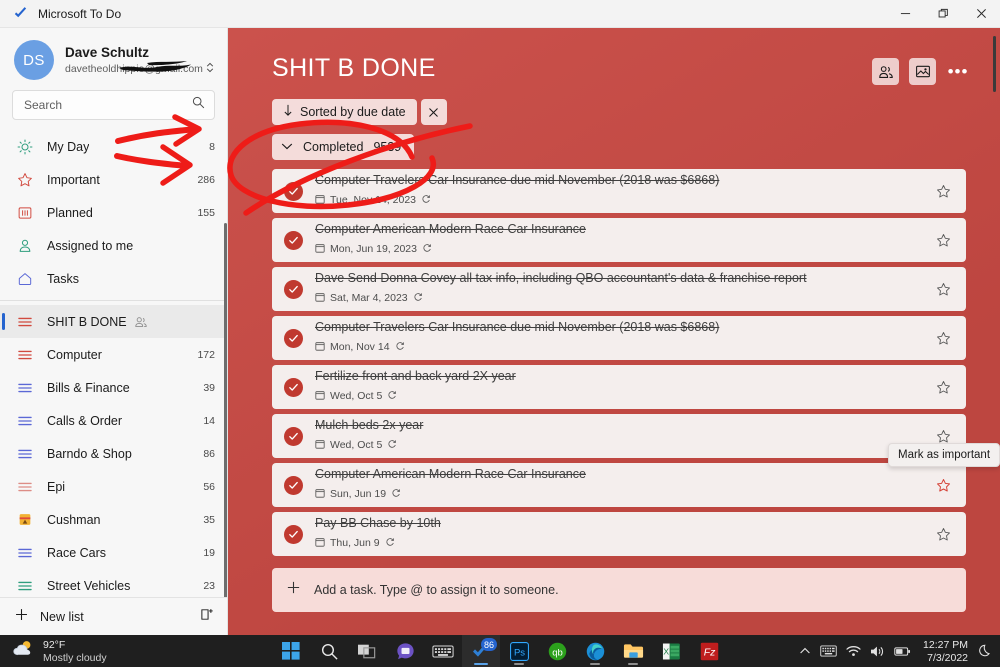 This screenshot has width=1000, height=667. What do you see at coordinates (877, 651) in the screenshot?
I see `volume-icon` at bounding box center [877, 651].